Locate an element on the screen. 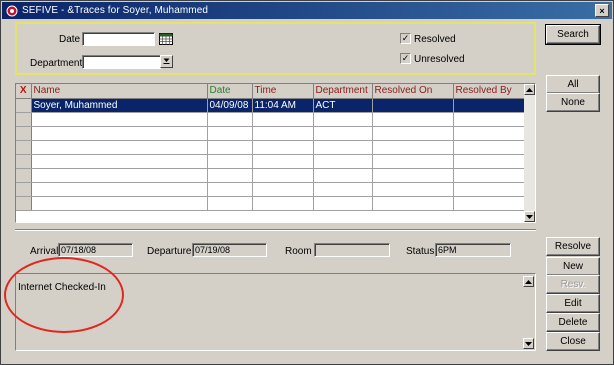 The image size is (614, 365). notes-scroll-up-button is located at coordinates (528, 281).